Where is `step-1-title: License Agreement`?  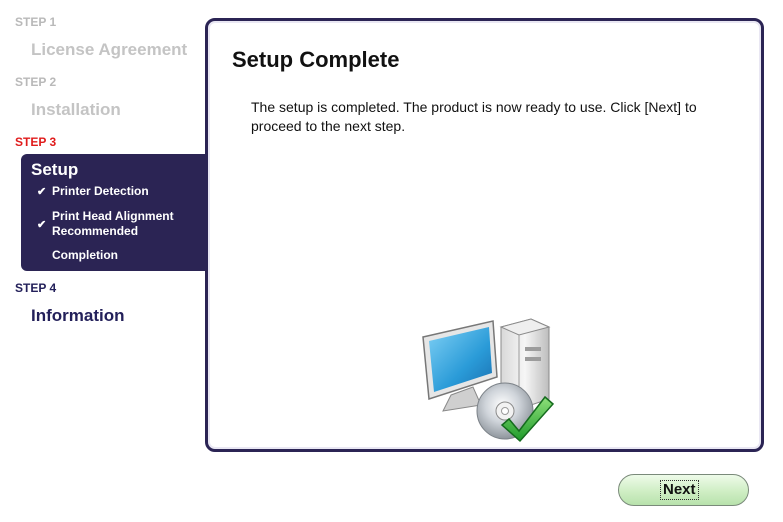 step-1-title: License Agreement is located at coordinates (109, 49).